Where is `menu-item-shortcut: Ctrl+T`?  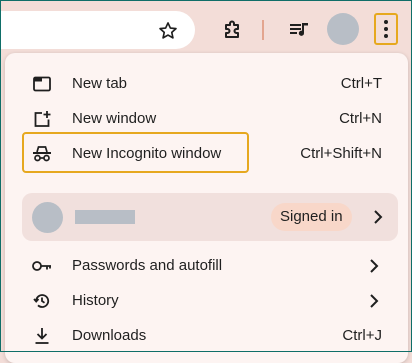 menu-item-shortcut: Ctrl+T is located at coordinates (361, 83).